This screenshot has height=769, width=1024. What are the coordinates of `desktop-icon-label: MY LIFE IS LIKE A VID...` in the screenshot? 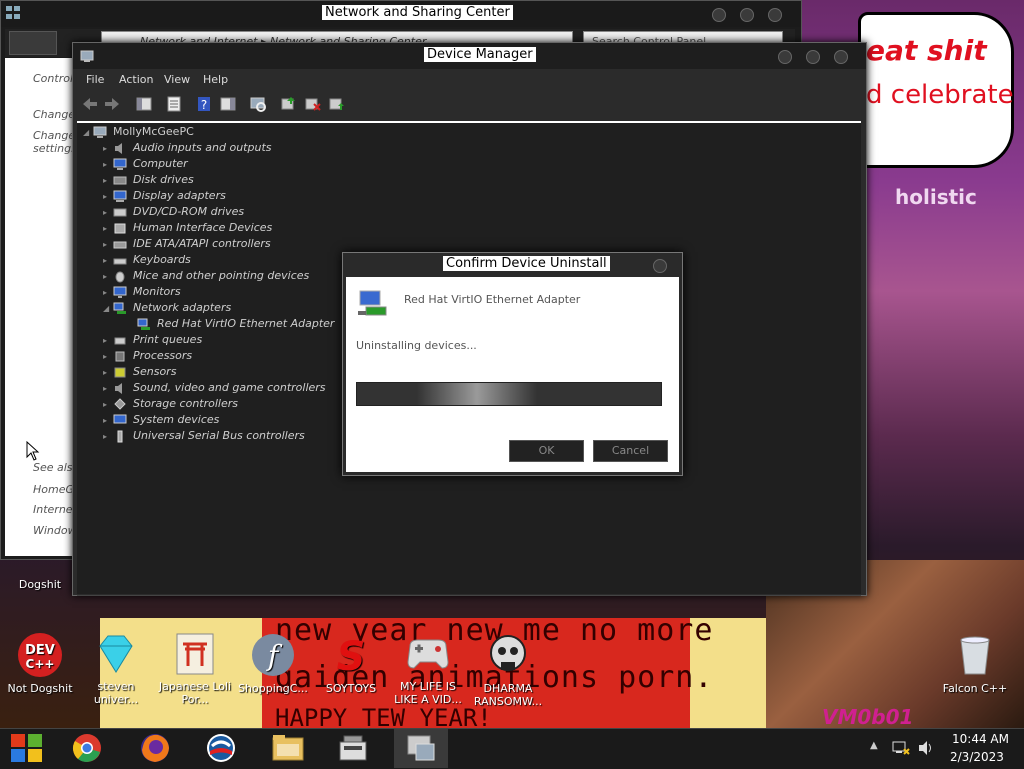 It's located at (428, 693).